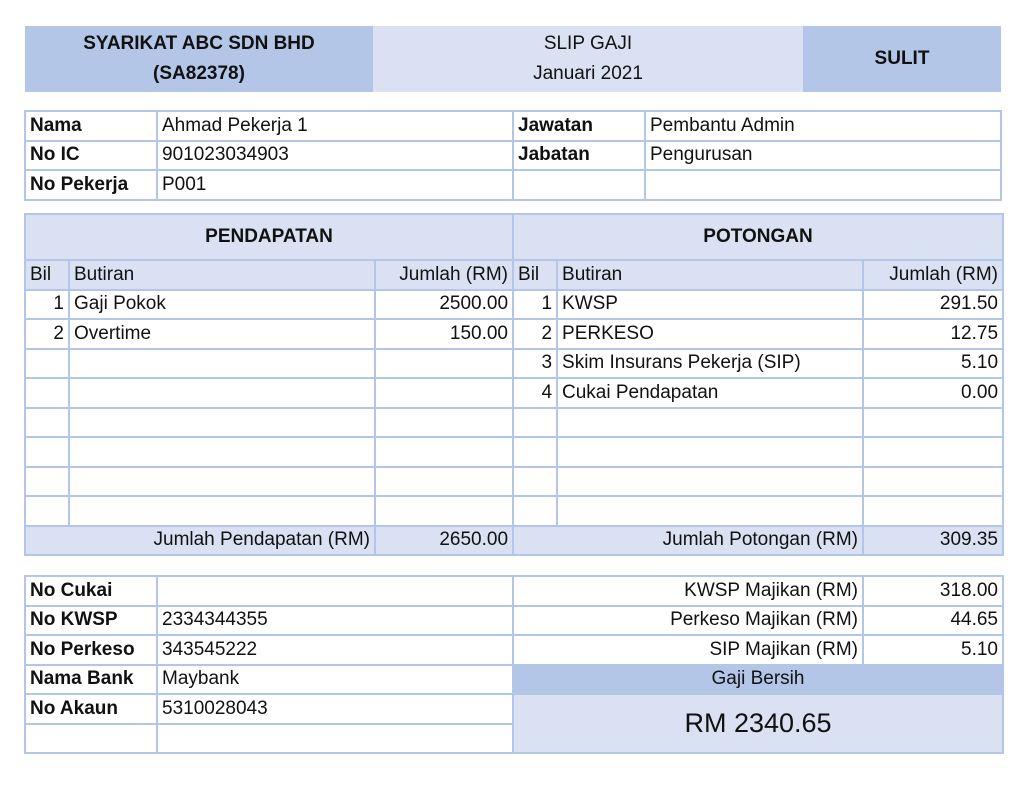 The image size is (1024, 794). What do you see at coordinates (335, 709) in the screenshot?
I see `account-value: 5310028043` at bounding box center [335, 709].